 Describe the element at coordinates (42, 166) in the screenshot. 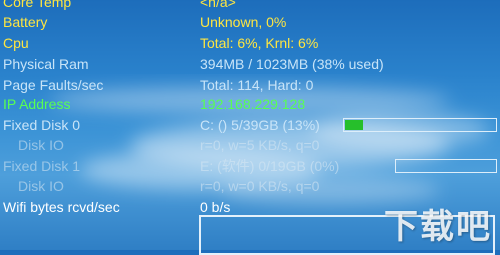

I see `fixed-disk-1-label: Fixed Disk 1` at that location.